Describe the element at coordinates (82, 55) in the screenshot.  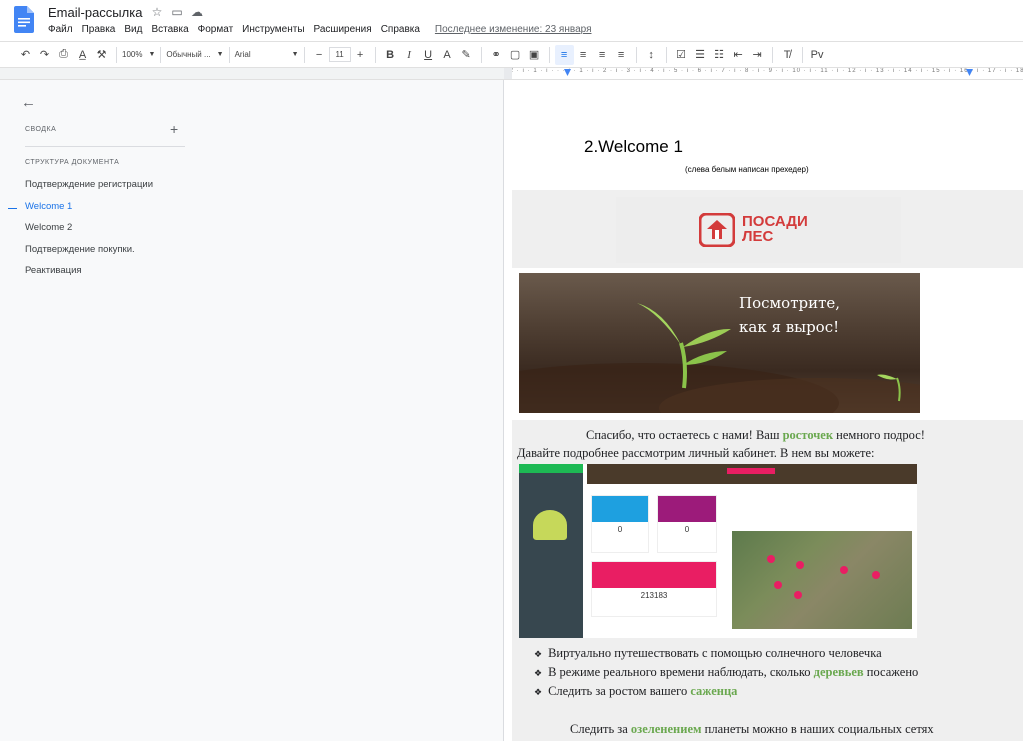
I see `spellcheck-icon: A̲` at that location.